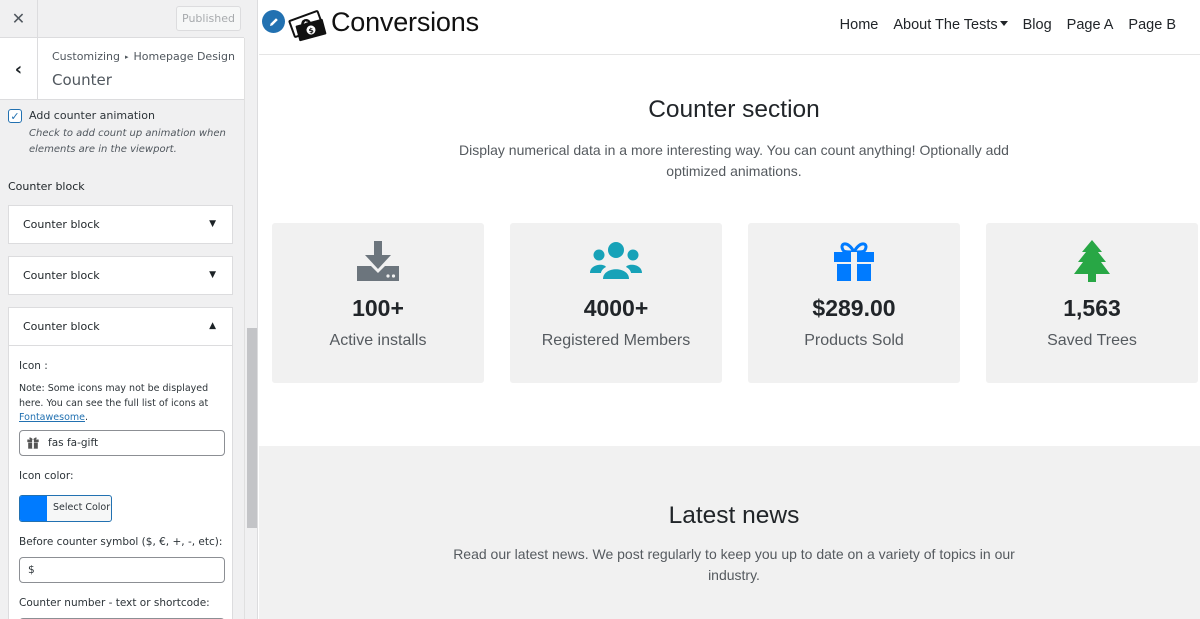 The image size is (1200, 619). I want to click on select-color-button: Select Color, so click(65, 508).